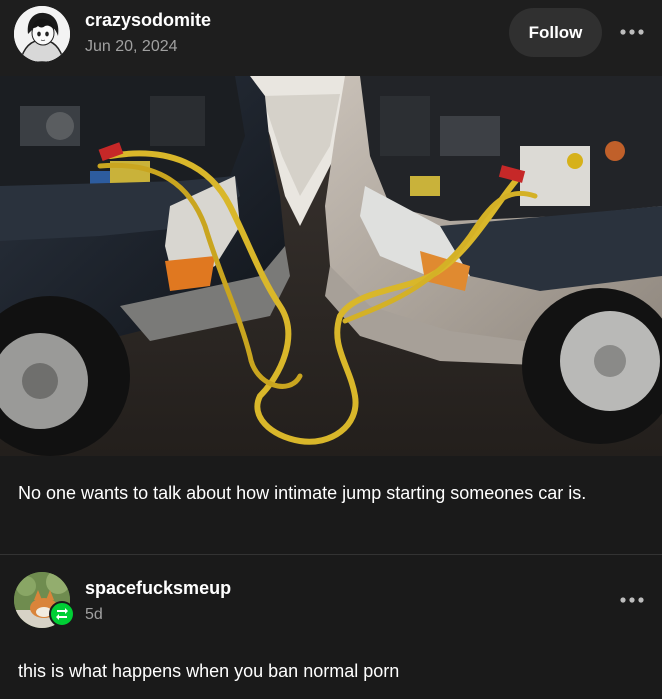  What do you see at coordinates (131, 47) in the screenshot?
I see `post-date: Jun 20, 2024` at bounding box center [131, 47].